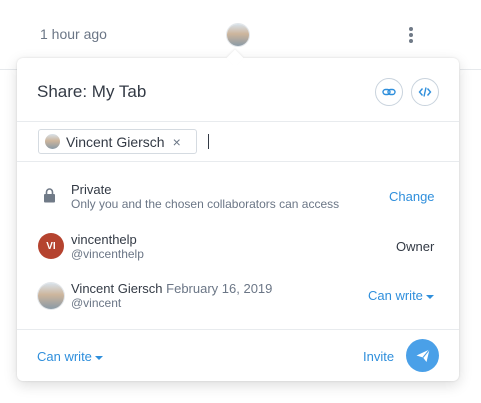 This screenshot has height=403, width=481. What do you see at coordinates (64, 356) in the screenshot?
I see `permission-dropdown-label: Can write` at bounding box center [64, 356].